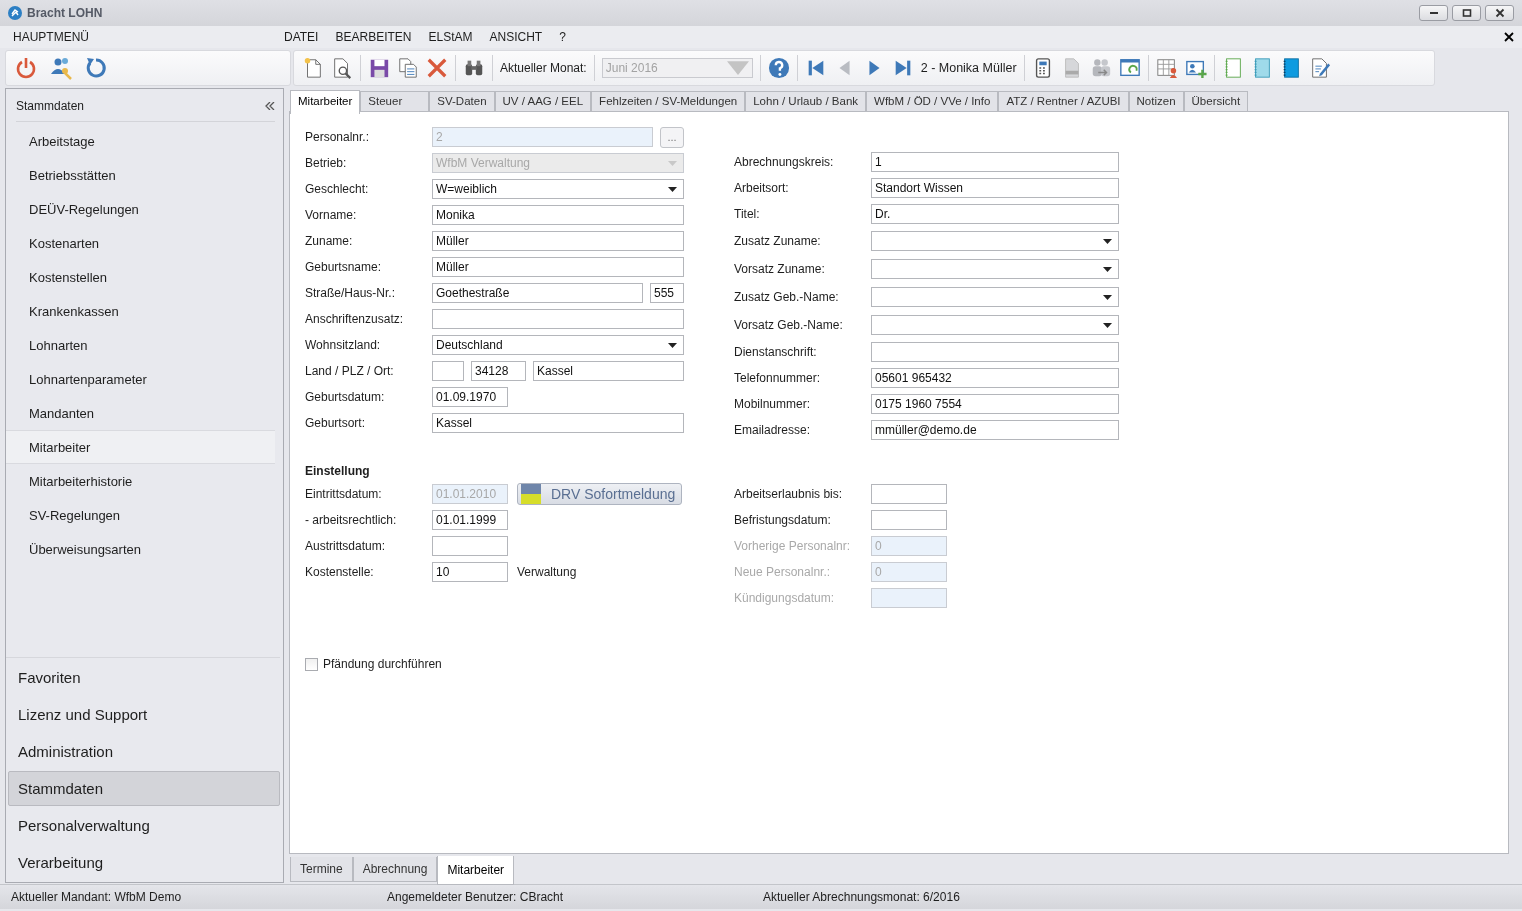 This screenshot has width=1522, height=911. What do you see at coordinates (140, 549) in the screenshot?
I see `sidebar-item: Überweisungsarten` at bounding box center [140, 549].